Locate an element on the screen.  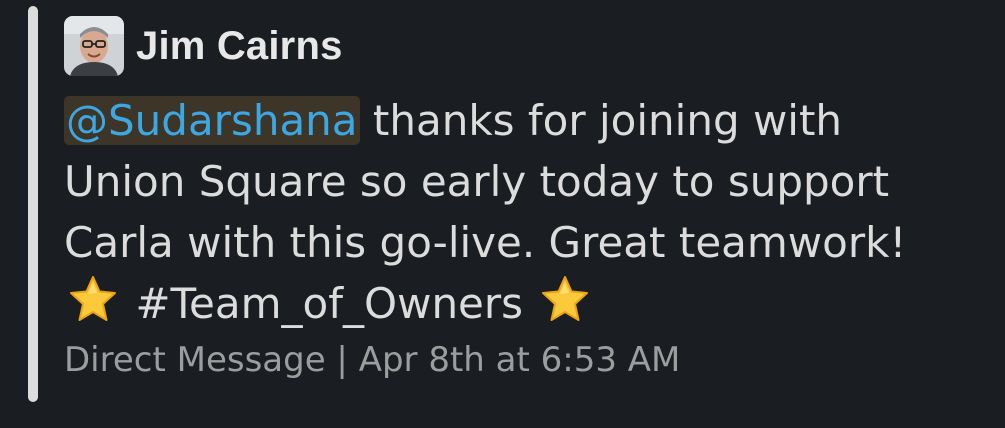
message-header: Jim Cairns is located at coordinates (524, 46).